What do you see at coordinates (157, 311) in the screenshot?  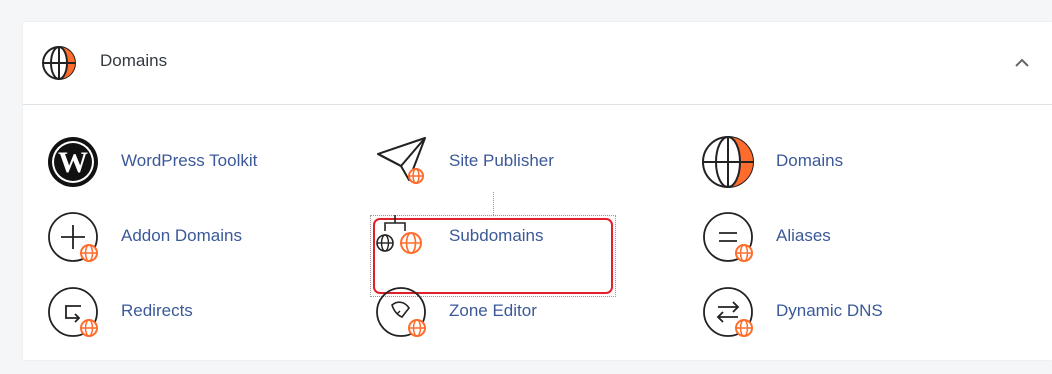 I see `tool-label: Redirects` at bounding box center [157, 311].